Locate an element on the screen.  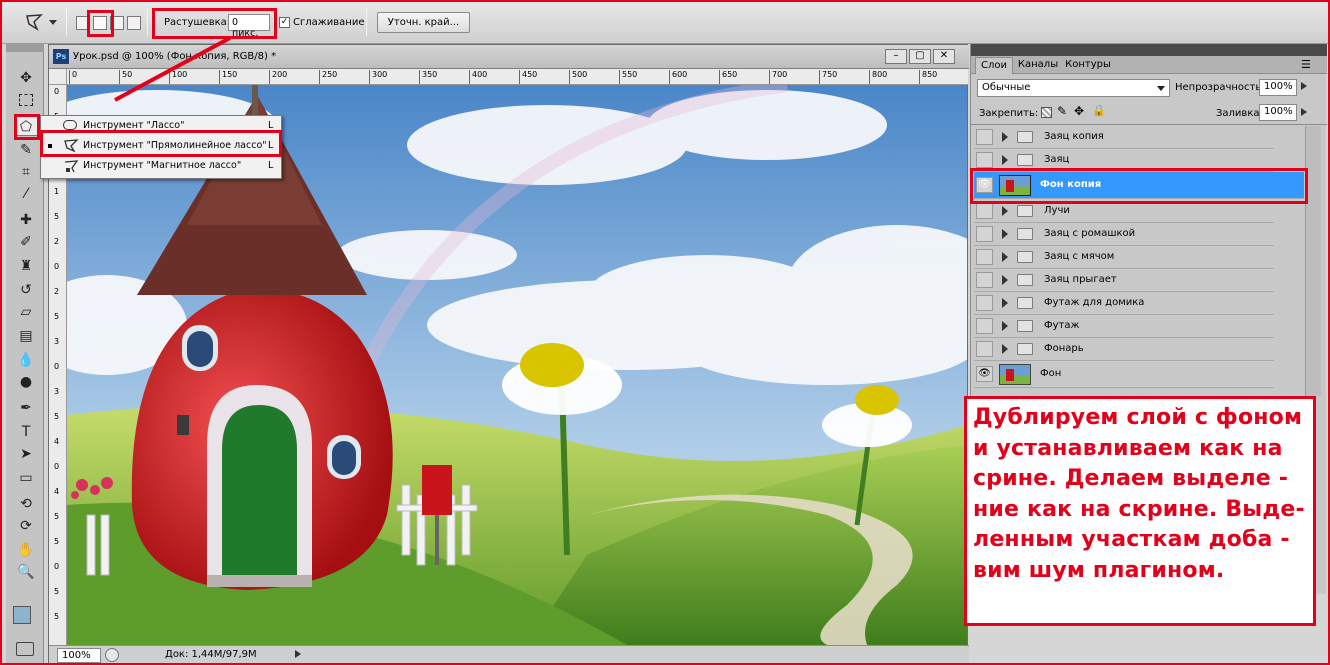
blend-mode-select: Обычные is located at coordinates (1073, 88).